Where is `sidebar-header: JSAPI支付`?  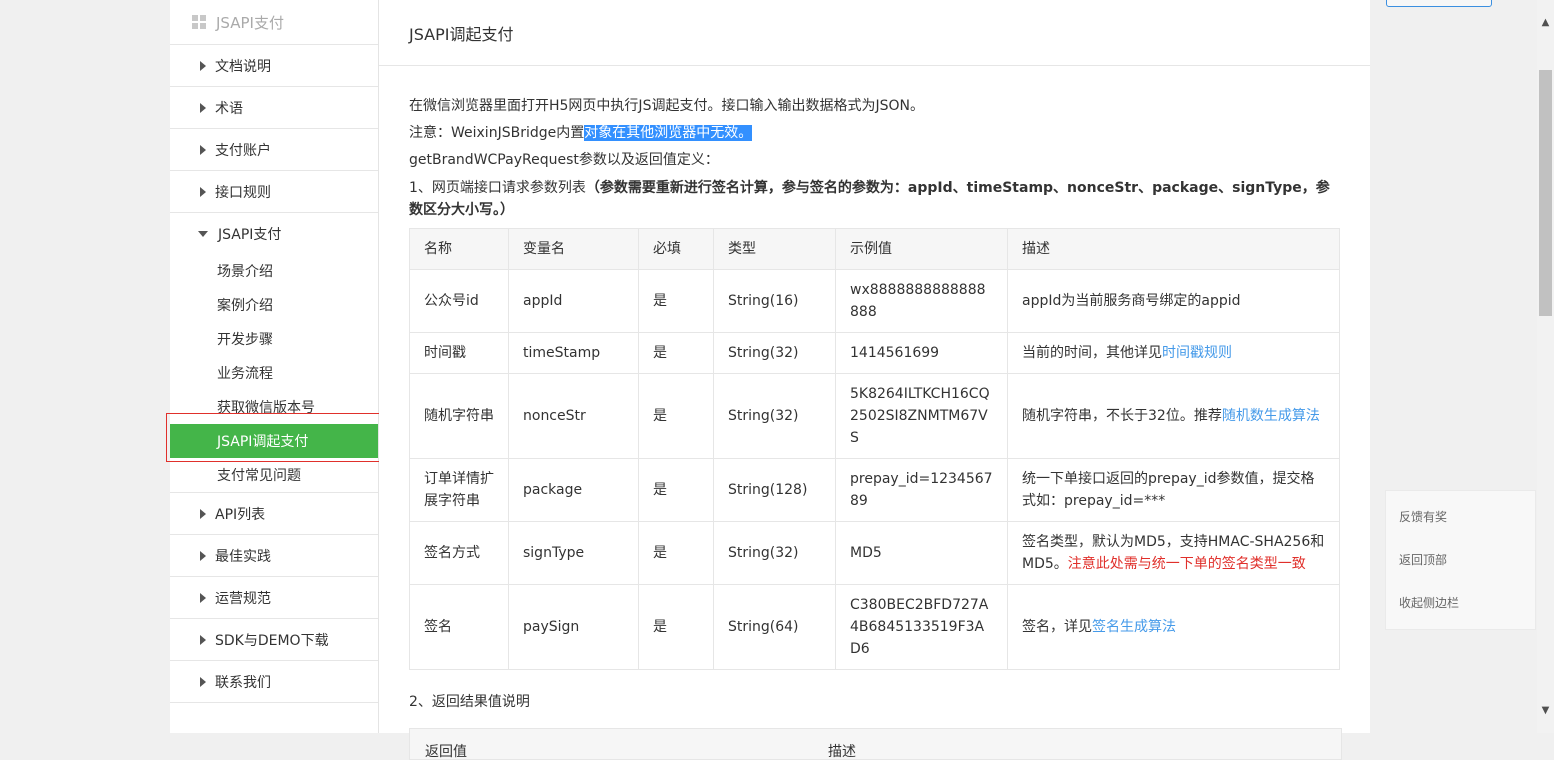
sidebar-header: JSAPI支付 is located at coordinates (274, 22).